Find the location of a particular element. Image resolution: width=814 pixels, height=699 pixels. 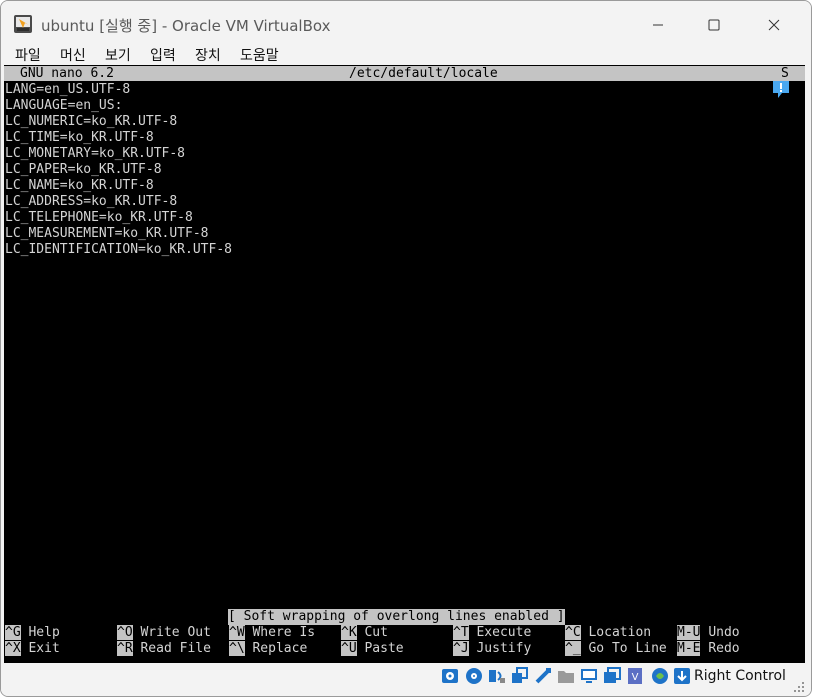

close-icon is located at coordinates (774, 25).